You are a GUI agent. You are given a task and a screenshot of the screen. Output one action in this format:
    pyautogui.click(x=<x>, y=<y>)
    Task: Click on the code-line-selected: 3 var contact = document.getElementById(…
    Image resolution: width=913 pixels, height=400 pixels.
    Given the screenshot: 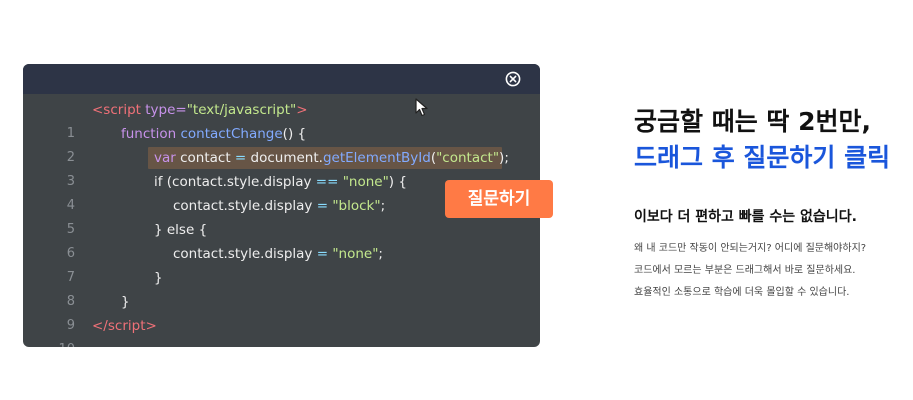 What is the action you would take?
    pyautogui.click(x=281, y=167)
    